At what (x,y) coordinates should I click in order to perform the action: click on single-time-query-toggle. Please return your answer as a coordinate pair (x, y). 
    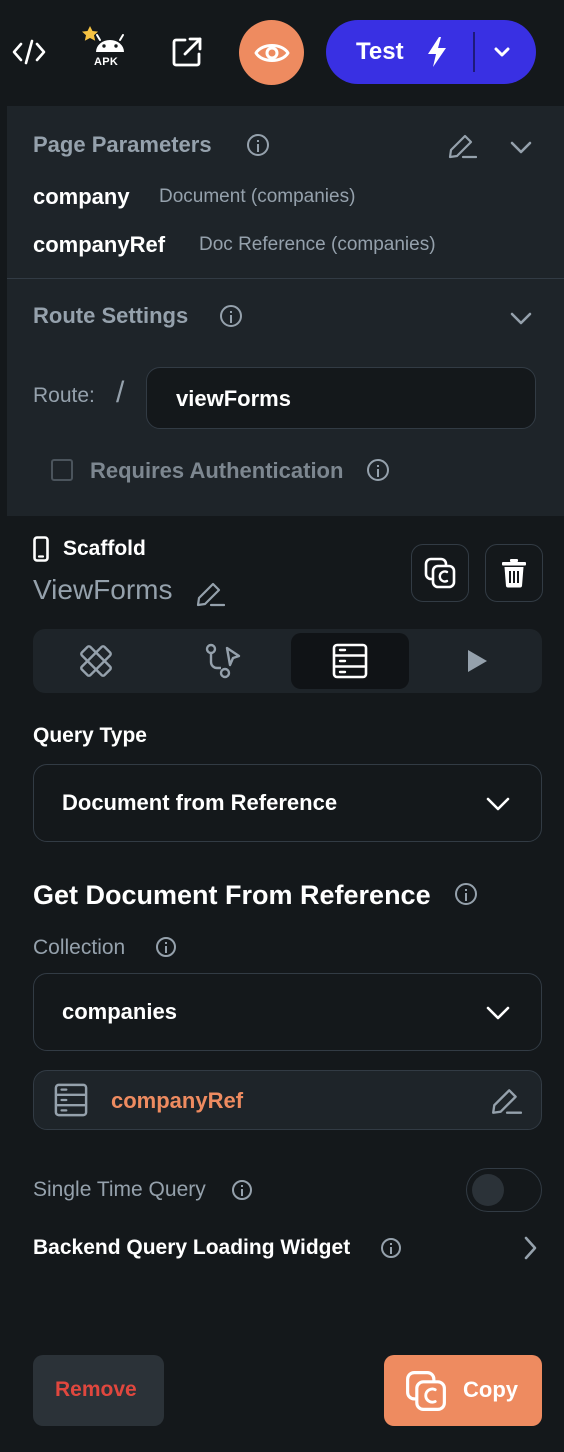
    Looking at the image, I should click on (504, 1190).